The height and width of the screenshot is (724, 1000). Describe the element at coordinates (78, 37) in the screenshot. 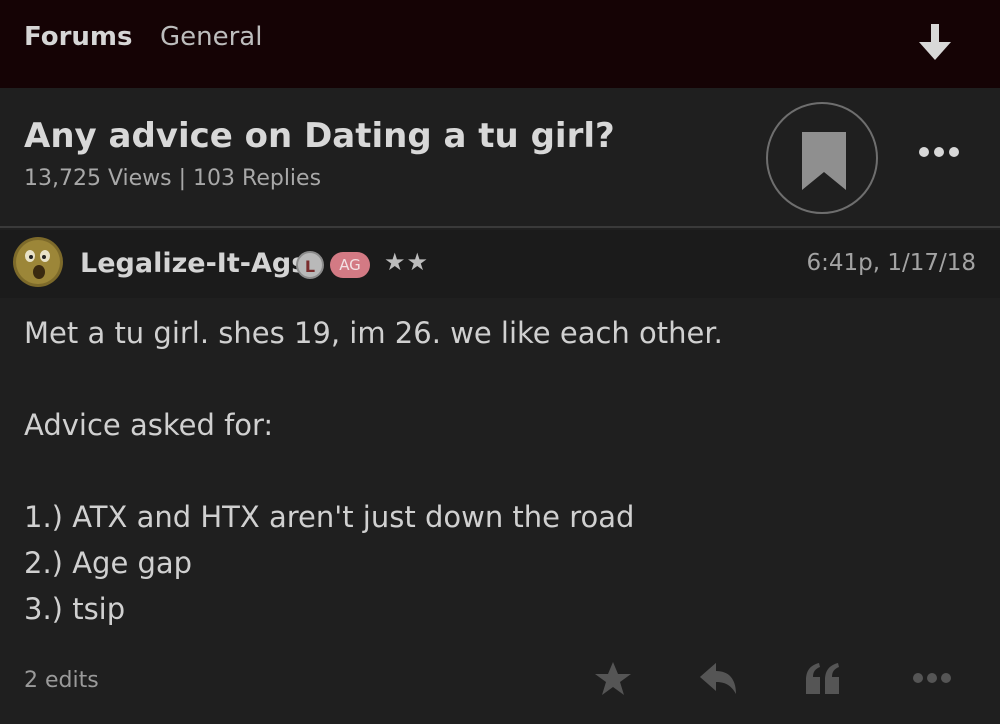

I see `breadcrumb-forums: Forums` at that location.